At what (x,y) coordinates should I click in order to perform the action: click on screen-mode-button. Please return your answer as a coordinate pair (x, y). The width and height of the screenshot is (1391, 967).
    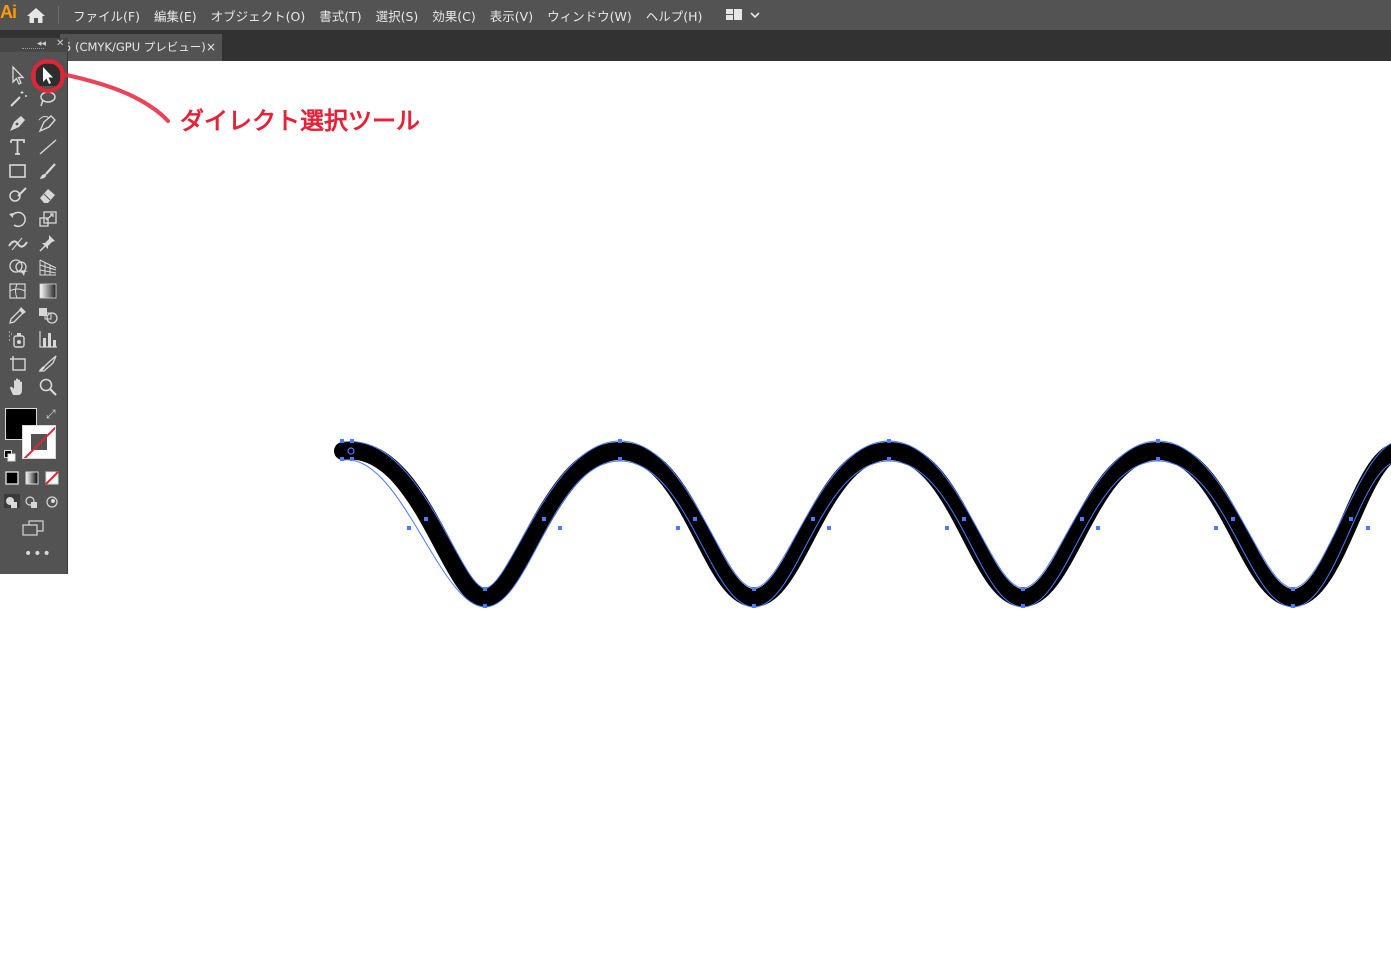
    Looking at the image, I should click on (33, 528).